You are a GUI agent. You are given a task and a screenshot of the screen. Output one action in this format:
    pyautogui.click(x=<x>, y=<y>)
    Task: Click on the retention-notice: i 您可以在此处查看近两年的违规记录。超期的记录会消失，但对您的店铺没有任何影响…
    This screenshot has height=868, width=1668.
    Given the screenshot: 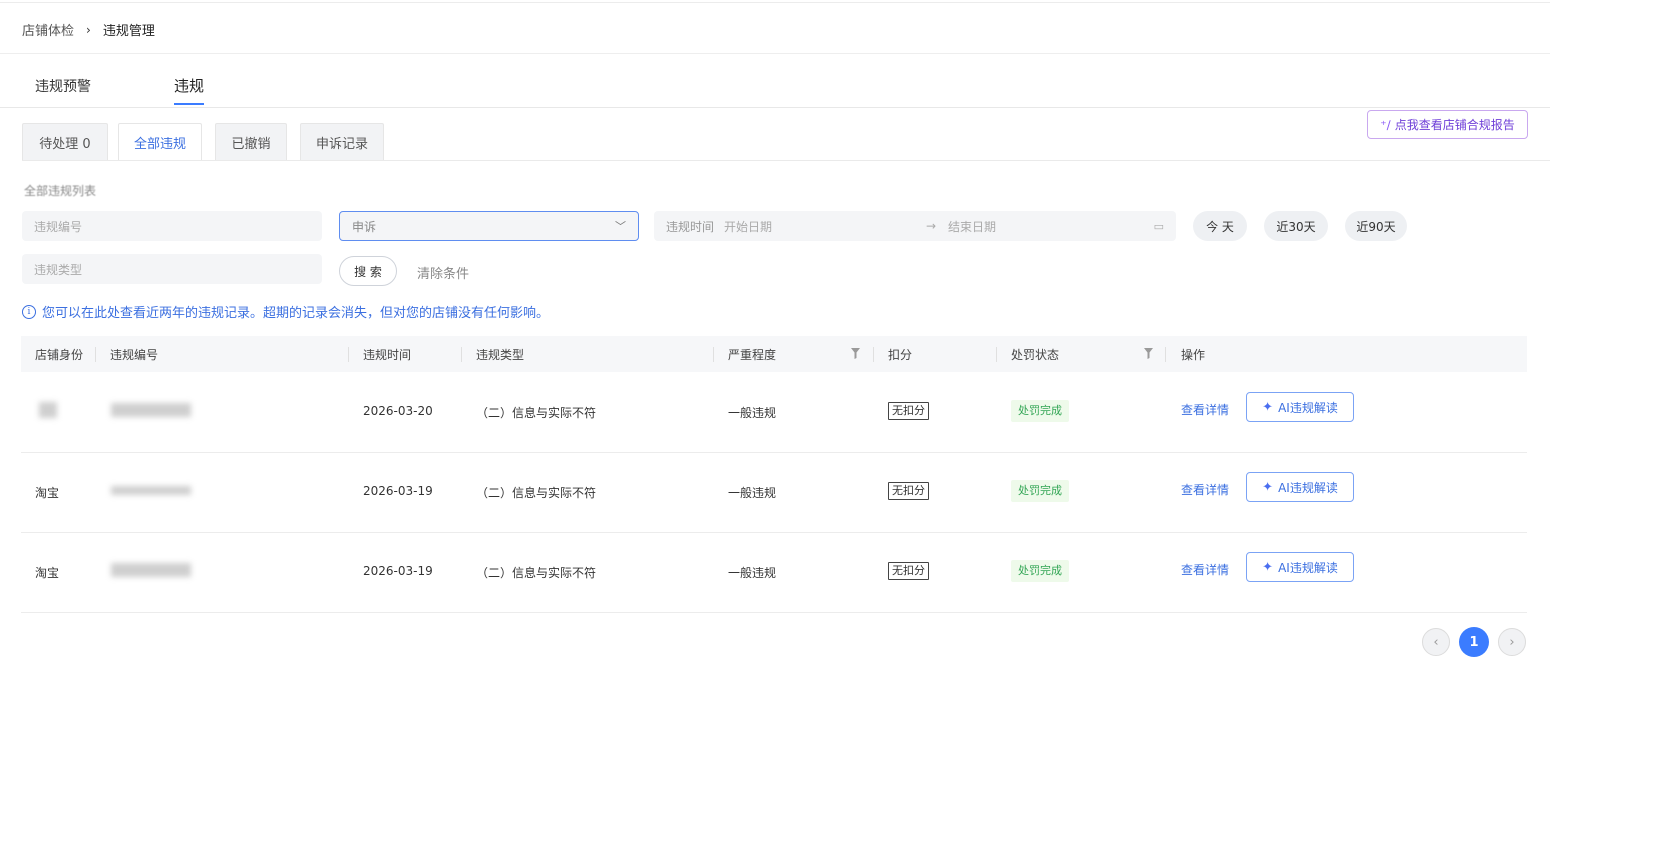 What is the action you would take?
    pyautogui.click(x=285, y=311)
    